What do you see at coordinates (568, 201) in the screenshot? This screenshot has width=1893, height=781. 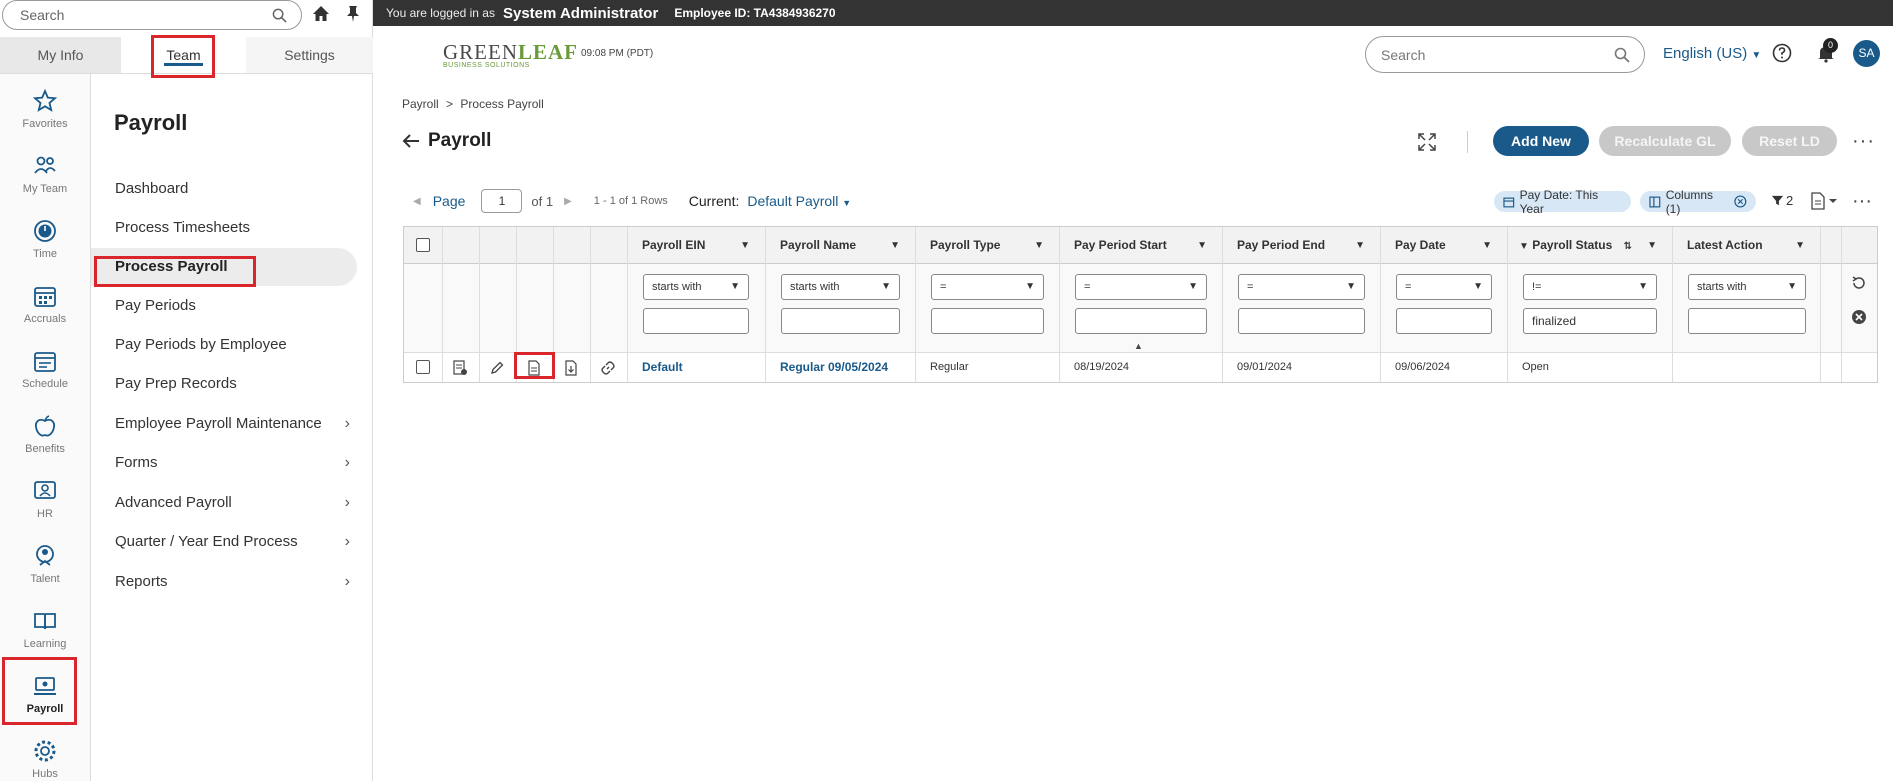 I see `next-page-icon: ▶` at bounding box center [568, 201].